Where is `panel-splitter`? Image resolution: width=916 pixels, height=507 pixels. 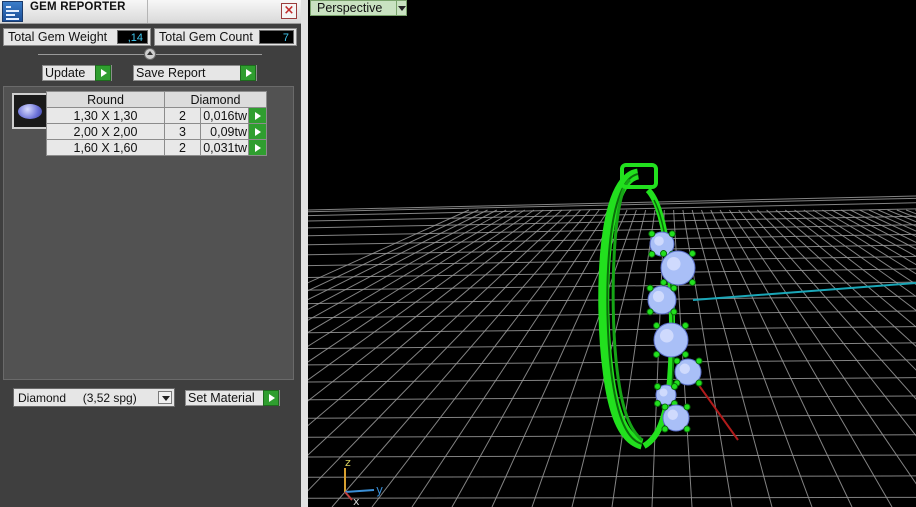 panel-splitter is located at coordinates (304, 253).